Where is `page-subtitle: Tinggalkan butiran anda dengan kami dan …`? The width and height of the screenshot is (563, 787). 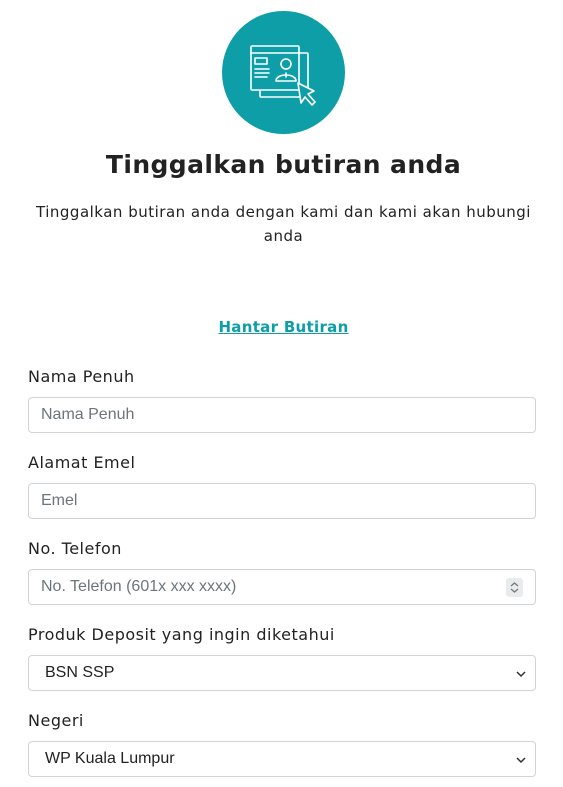 page-subtitle: Tinggalkan butiran anda dengan kami dan … is located at coordinates (283, 224).